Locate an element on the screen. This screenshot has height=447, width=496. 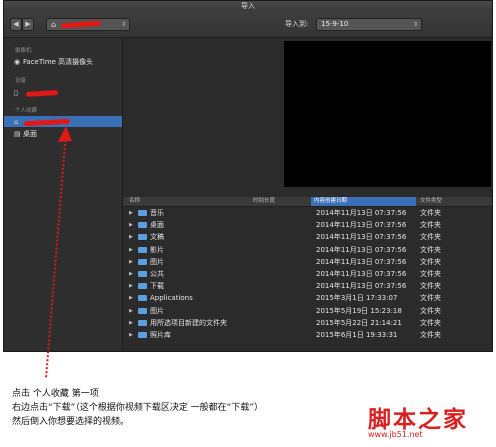
table-row: ▶ 用所选项目新建的文件夹 2015年5月22日 21:14:21 文件夹 is located at coordinates (307, 323).